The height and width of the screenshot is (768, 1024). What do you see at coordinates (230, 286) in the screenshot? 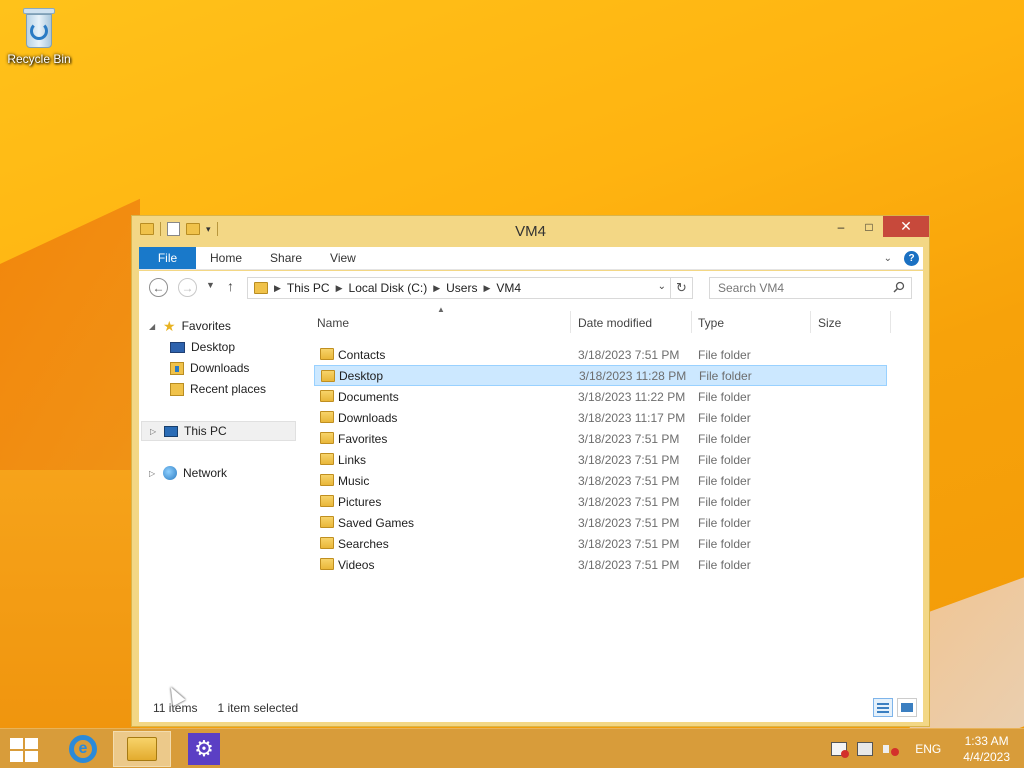
I see `up-button: ↑` at bounding box center [230, 286].